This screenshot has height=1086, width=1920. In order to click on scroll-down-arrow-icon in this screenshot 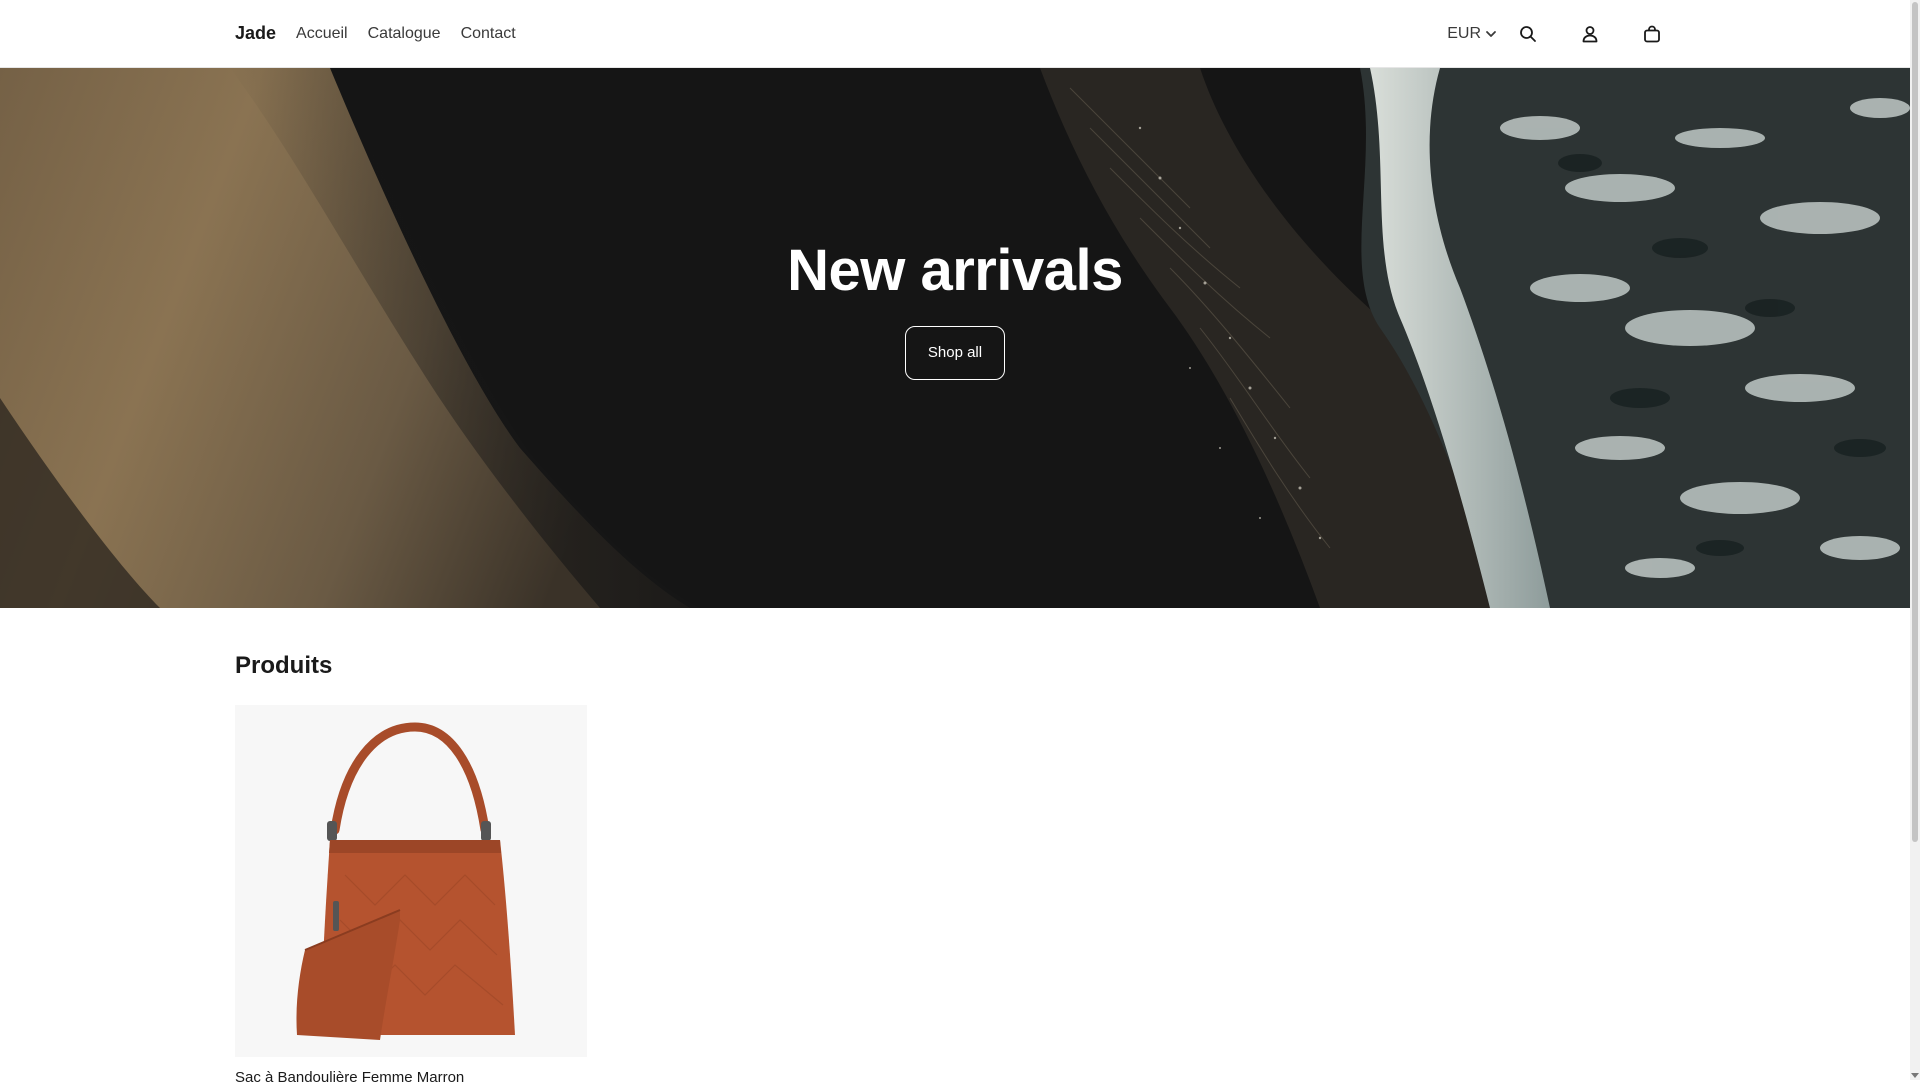, I will do `click(1915, 1075)`.